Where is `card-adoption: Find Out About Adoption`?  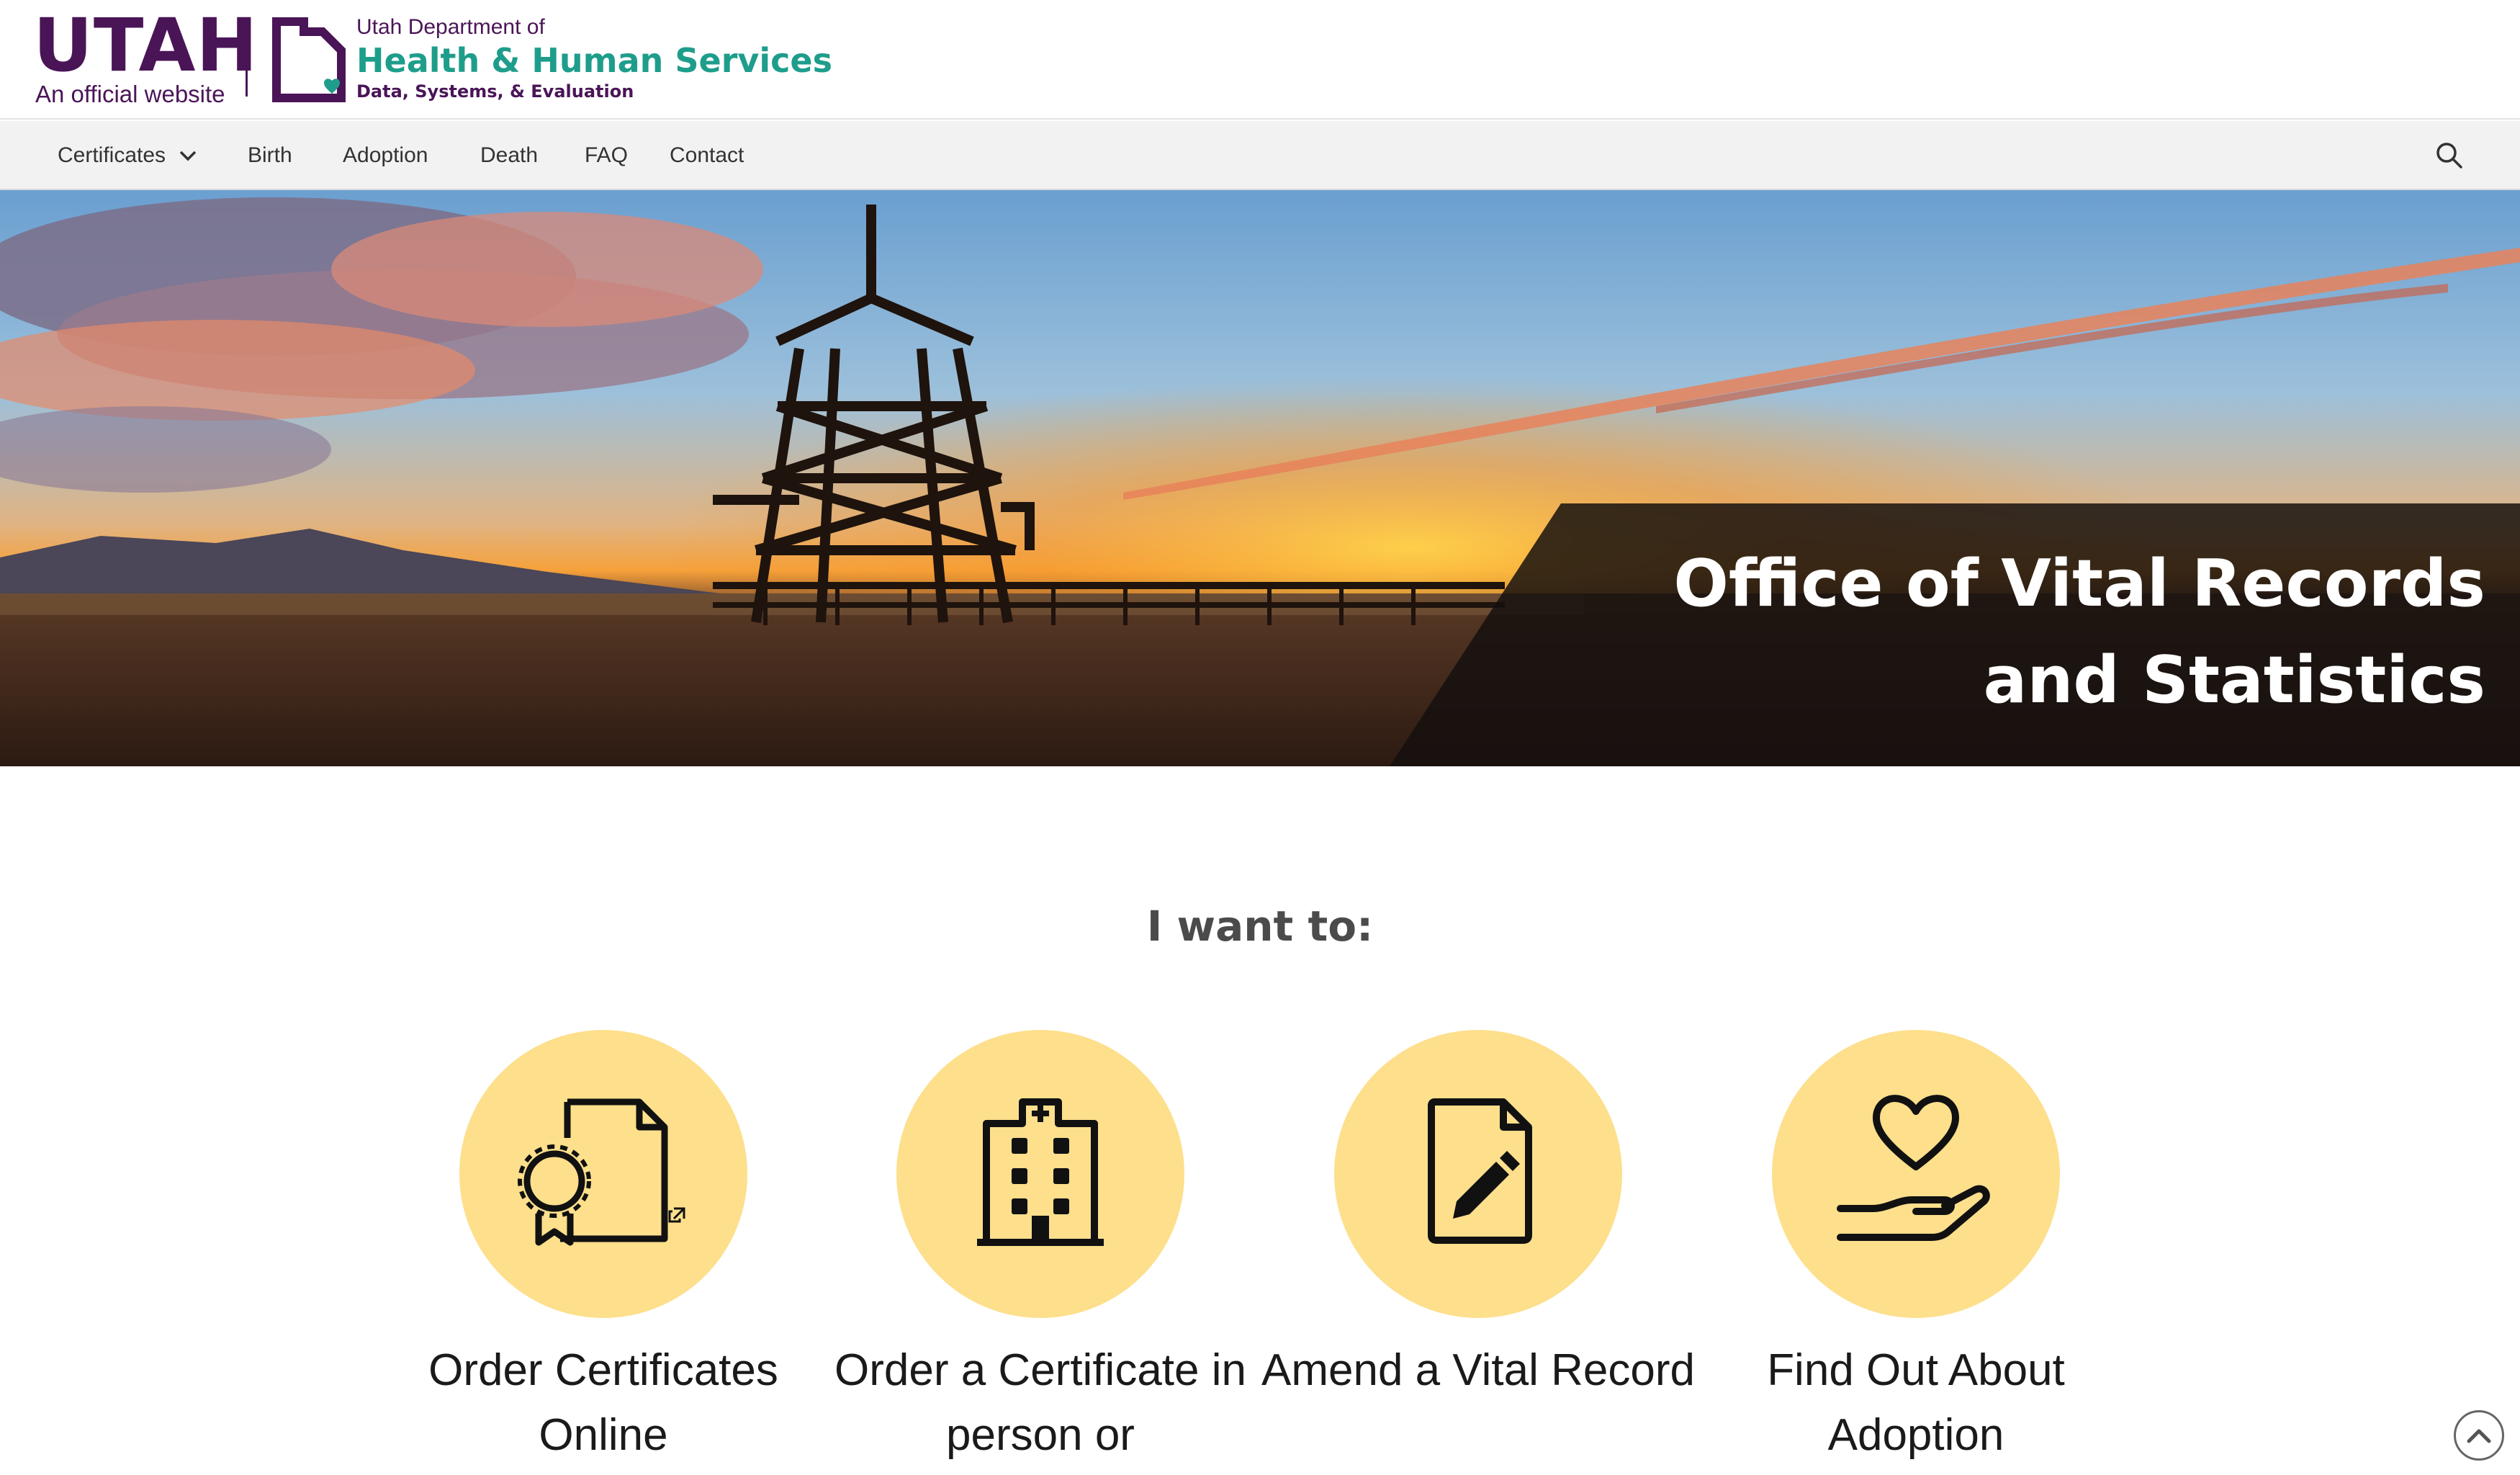 card-adoption: Find Out About Adoption is located at coordinates (1916, 1246).